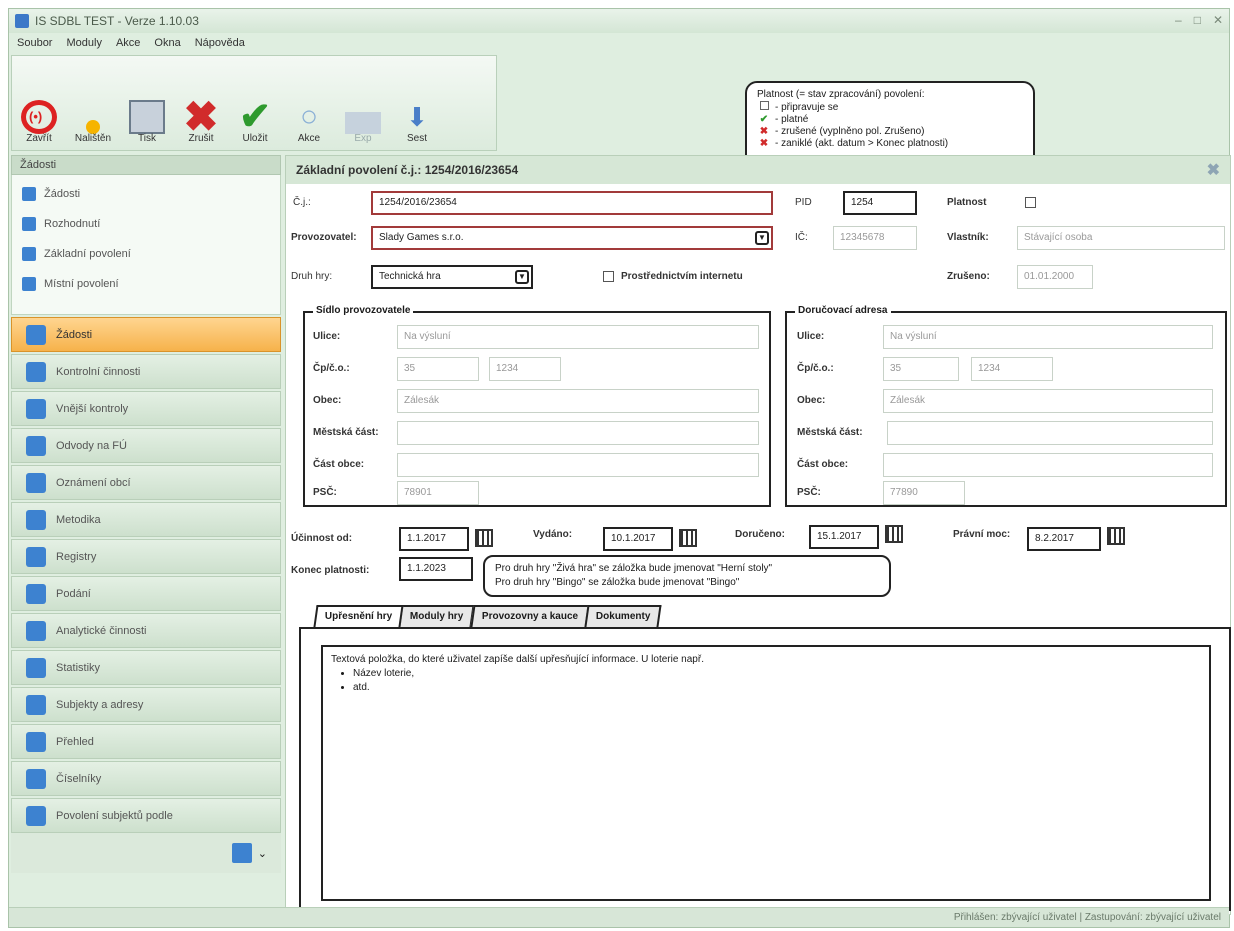 The width and height of the screenshot is (1234, 931). Describe the element at coordinates (146, 556) in the screenshot. I see `nav-item: Registry` at that location.